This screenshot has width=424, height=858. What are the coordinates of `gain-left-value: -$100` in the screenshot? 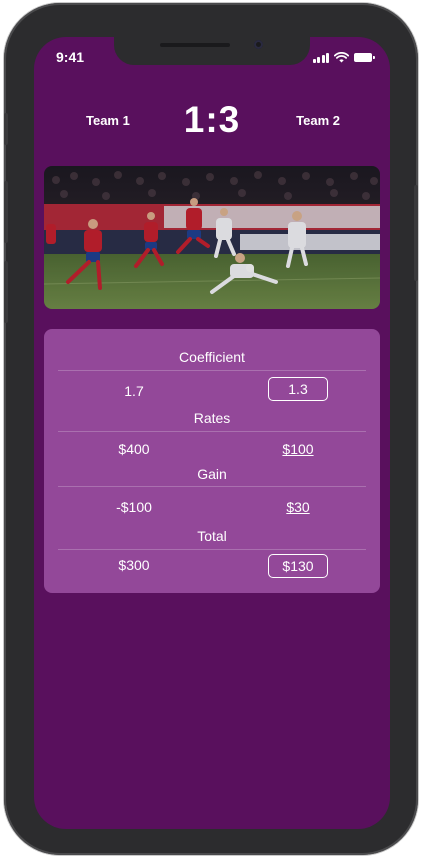 It's located at (134, 507).